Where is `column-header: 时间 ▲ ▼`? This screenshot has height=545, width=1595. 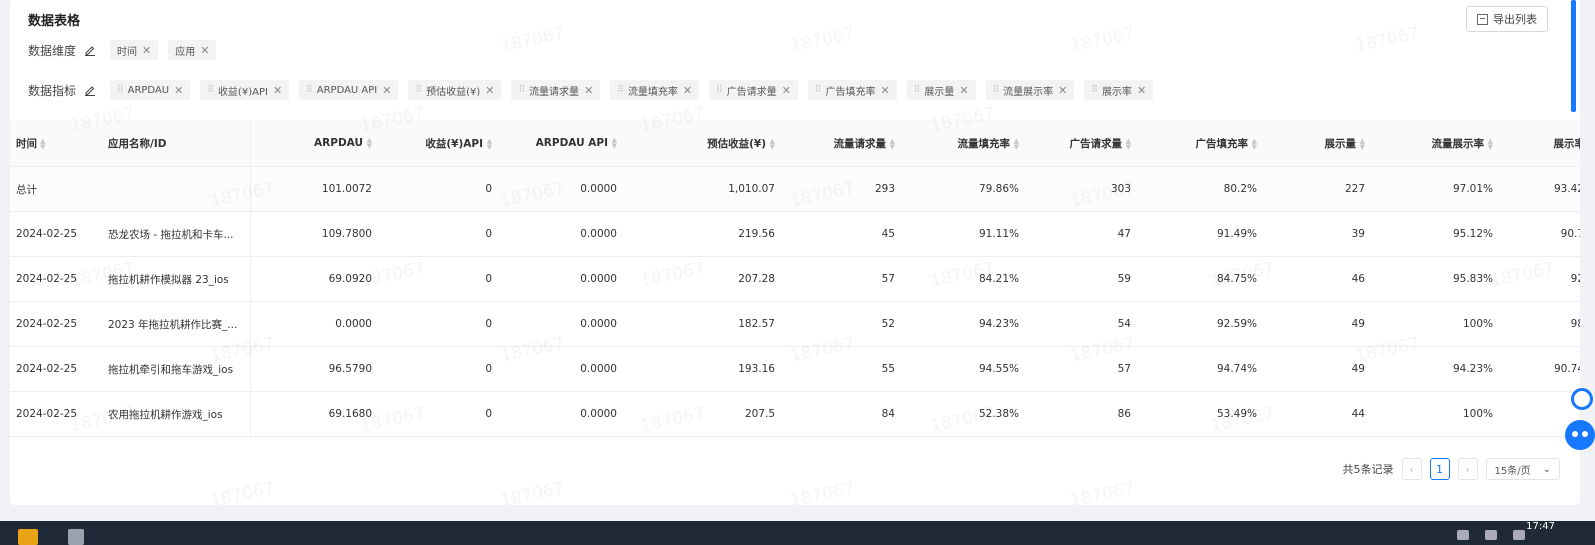 column-header: 时间 ▲ ▼ is located at coordinates (56, 143).